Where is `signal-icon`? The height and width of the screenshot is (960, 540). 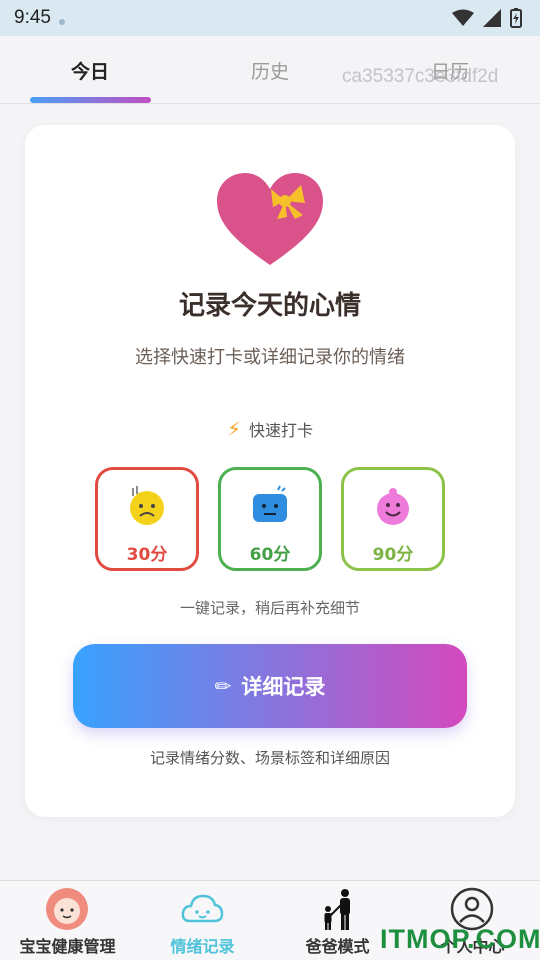
signal-icon is located at coordinates (492, 18).